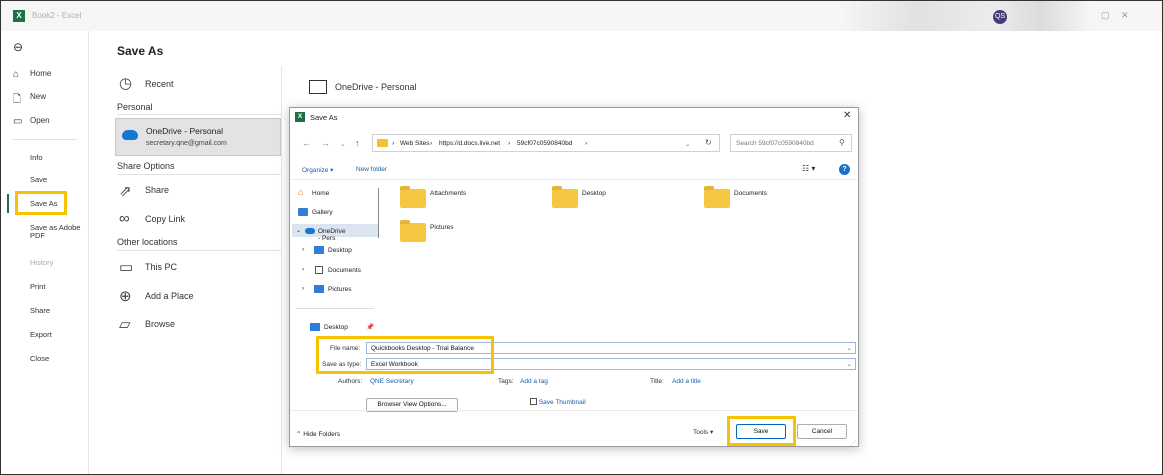 This screenshot has height=475, width=1163. Describe the element at coordinates (56, 232) in the screenshot. I see `nav-save-as-pdf: Save as Adobe PDF` at that location.